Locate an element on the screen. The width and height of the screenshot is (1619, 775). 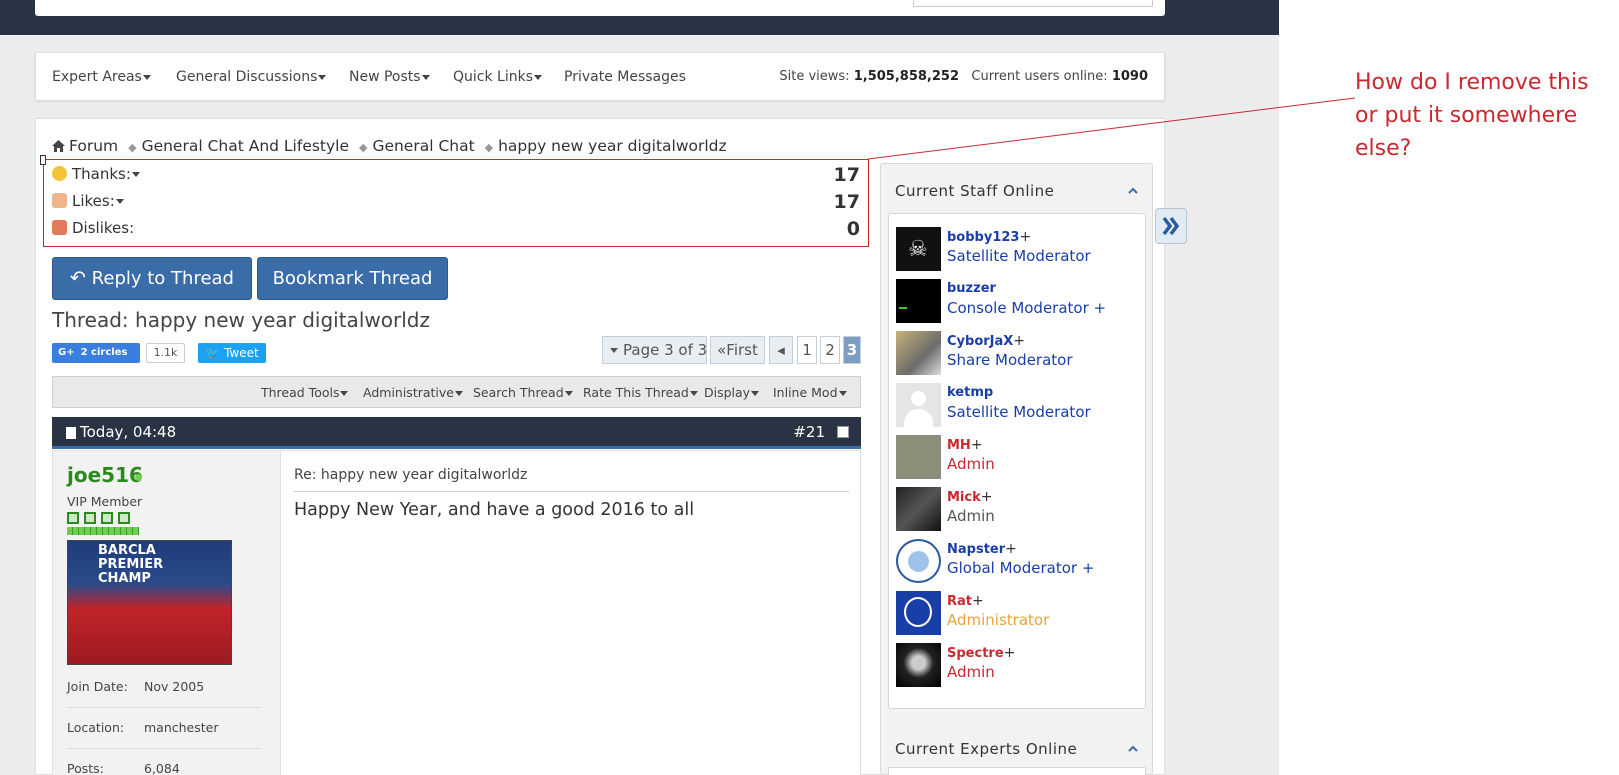
staff-name-text: ketmp is located at coordinates (970, 392).